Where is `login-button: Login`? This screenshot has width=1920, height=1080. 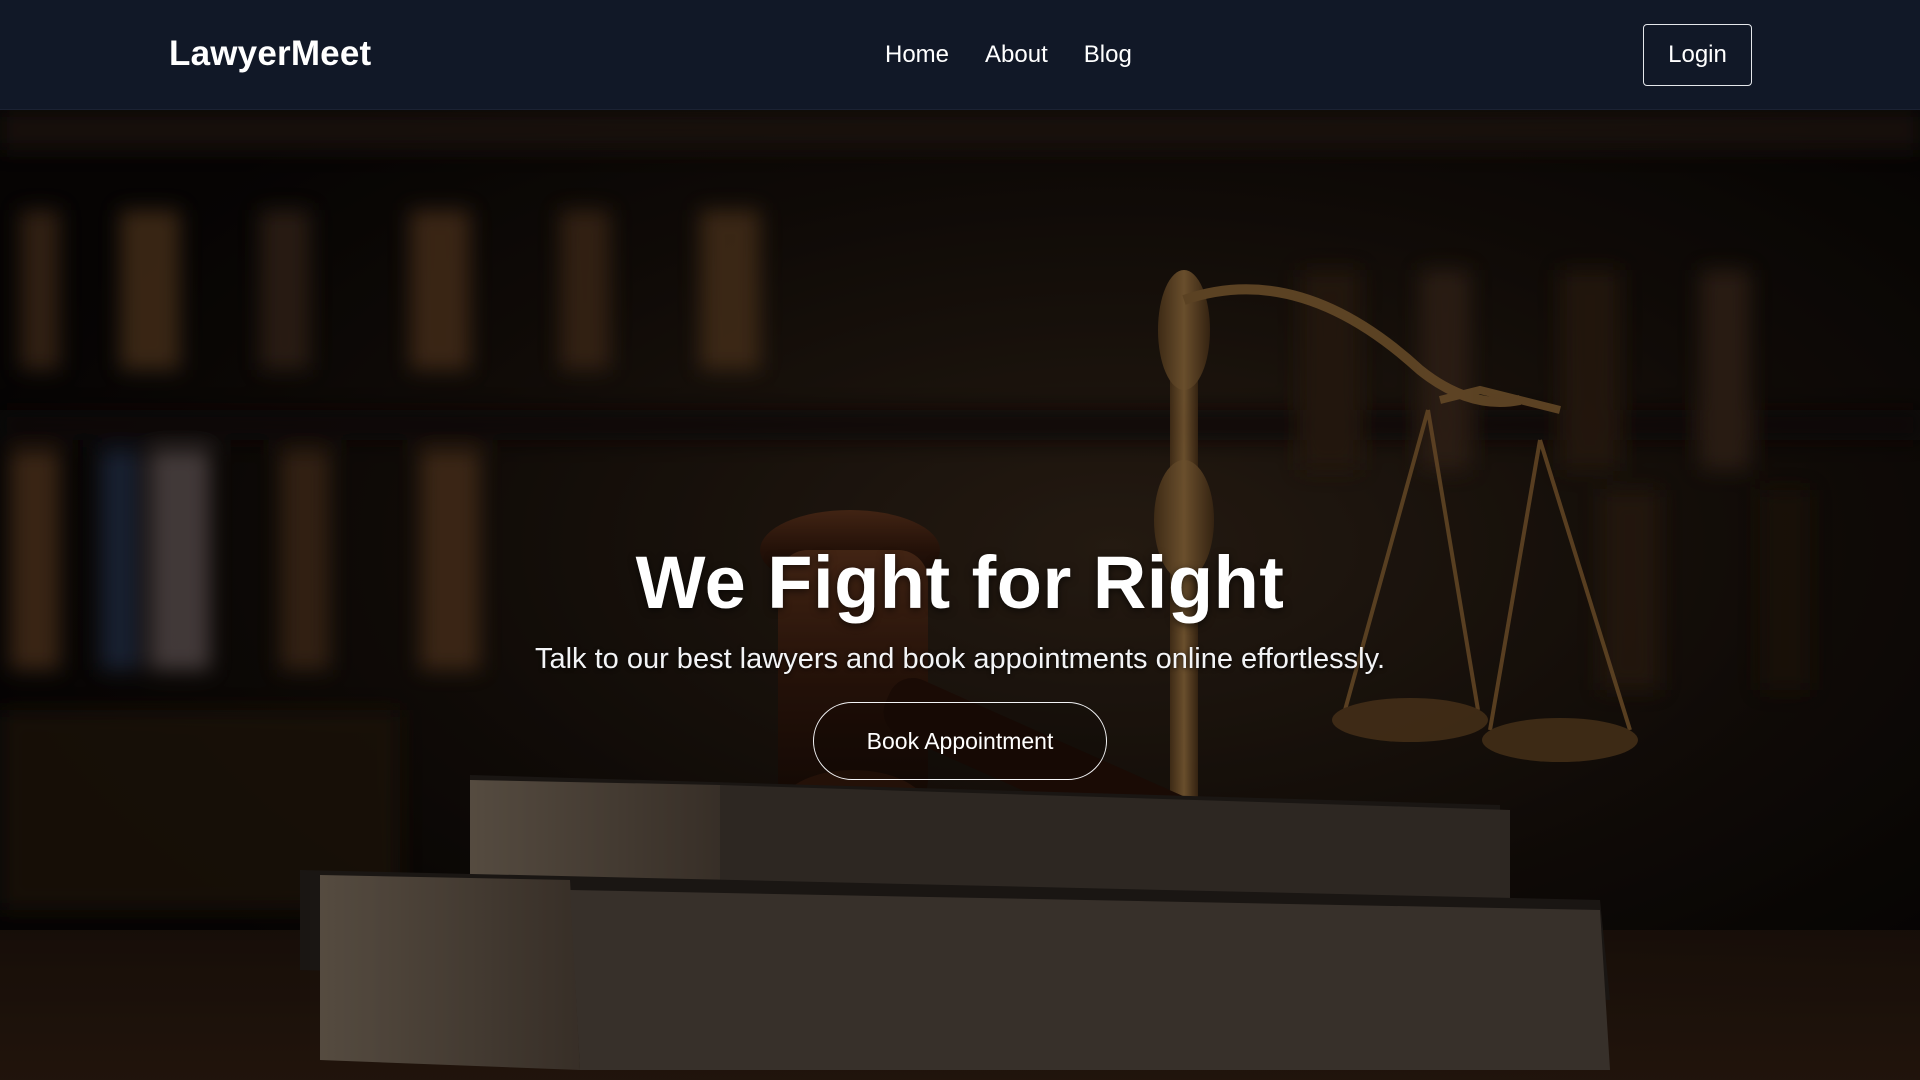 login-button: Login is located at coordinates (1697, 55).